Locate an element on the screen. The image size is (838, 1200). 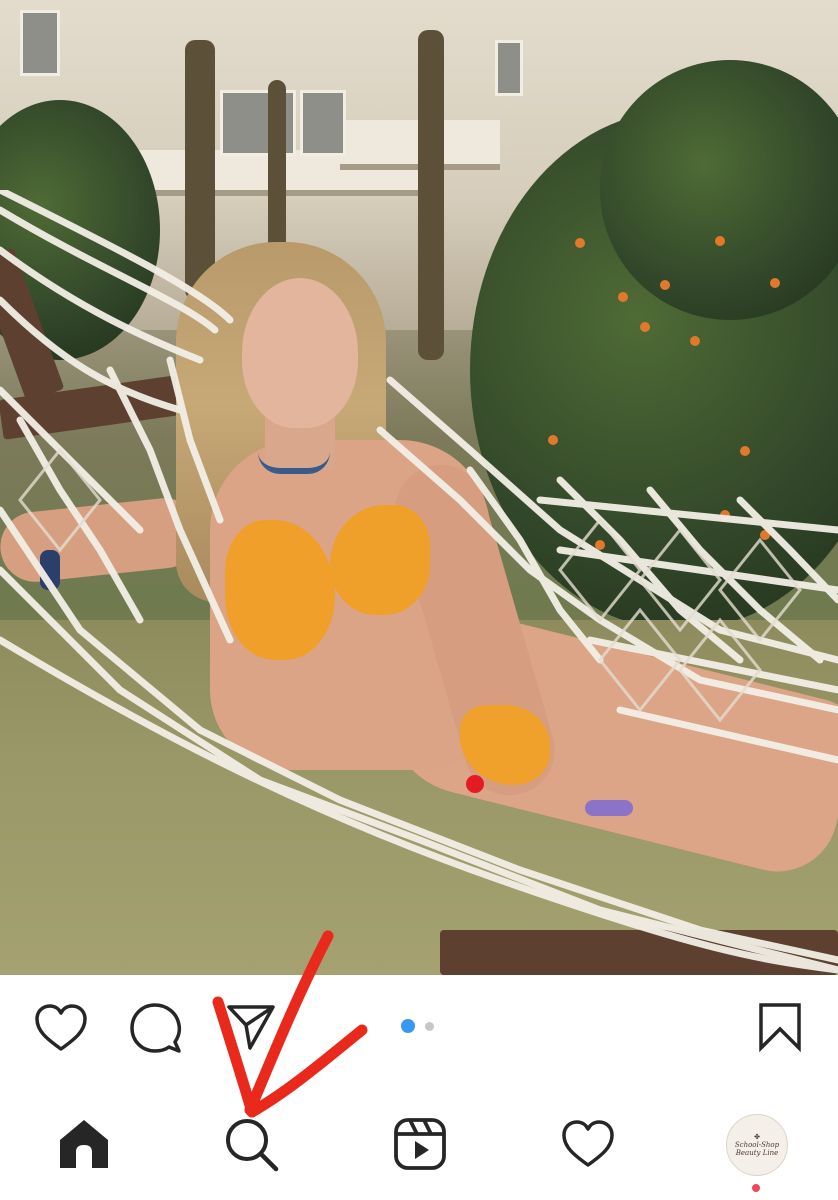
tag-indicator-dot is located at coordinates (475, 784).